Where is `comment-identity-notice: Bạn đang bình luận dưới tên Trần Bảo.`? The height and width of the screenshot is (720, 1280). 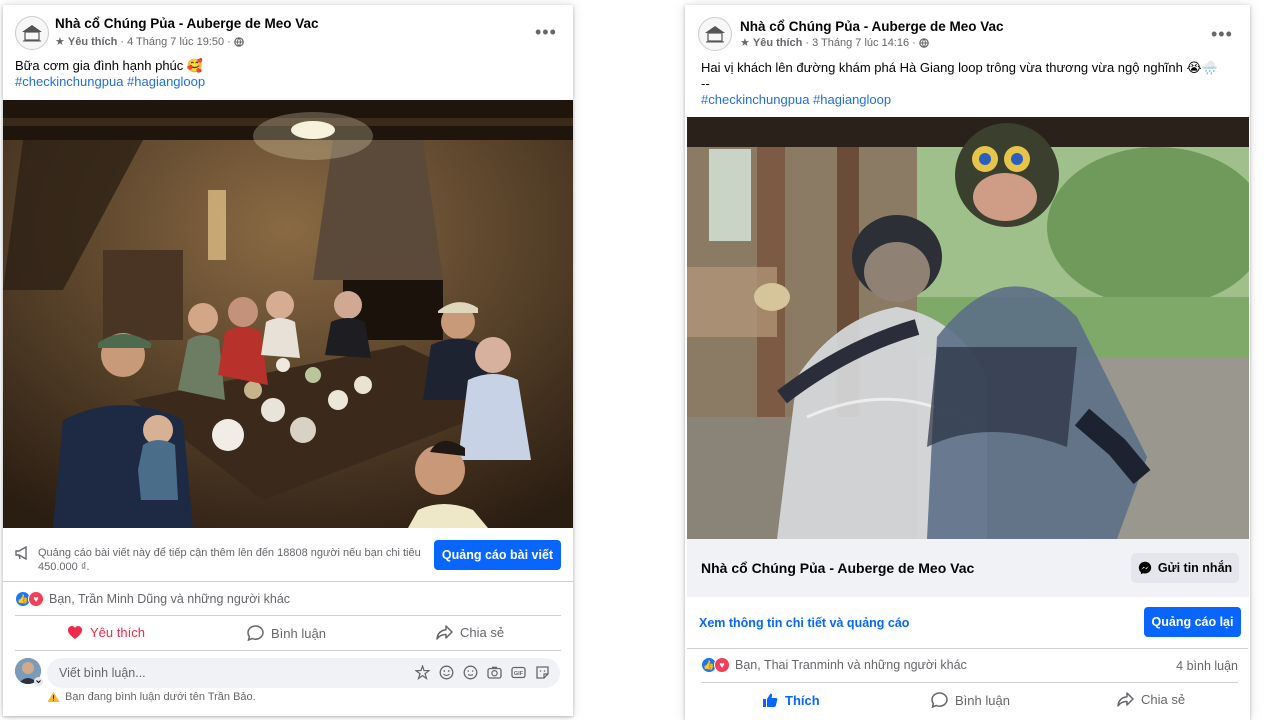 comment-identity-notice: Bạn đang bình luận dưới tên Trần Bảo. is located at coordinates (151, 697).